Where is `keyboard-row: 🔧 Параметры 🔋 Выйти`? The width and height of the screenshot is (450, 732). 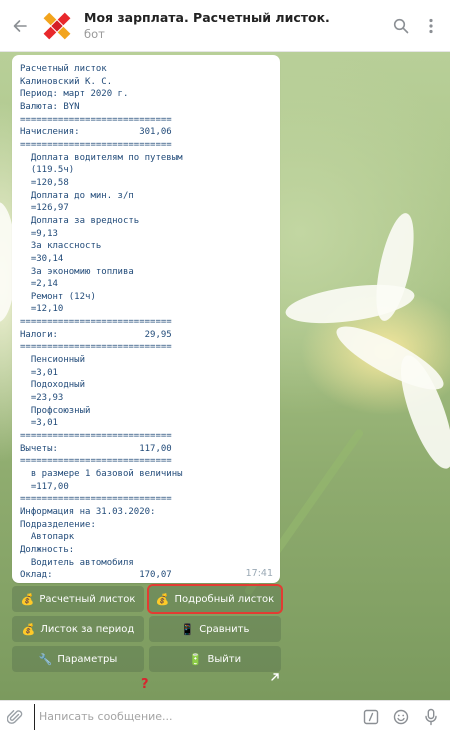 keyboard-row: 🔧 Параметры 🔋 Выйти is located at coordinates (146, 659).